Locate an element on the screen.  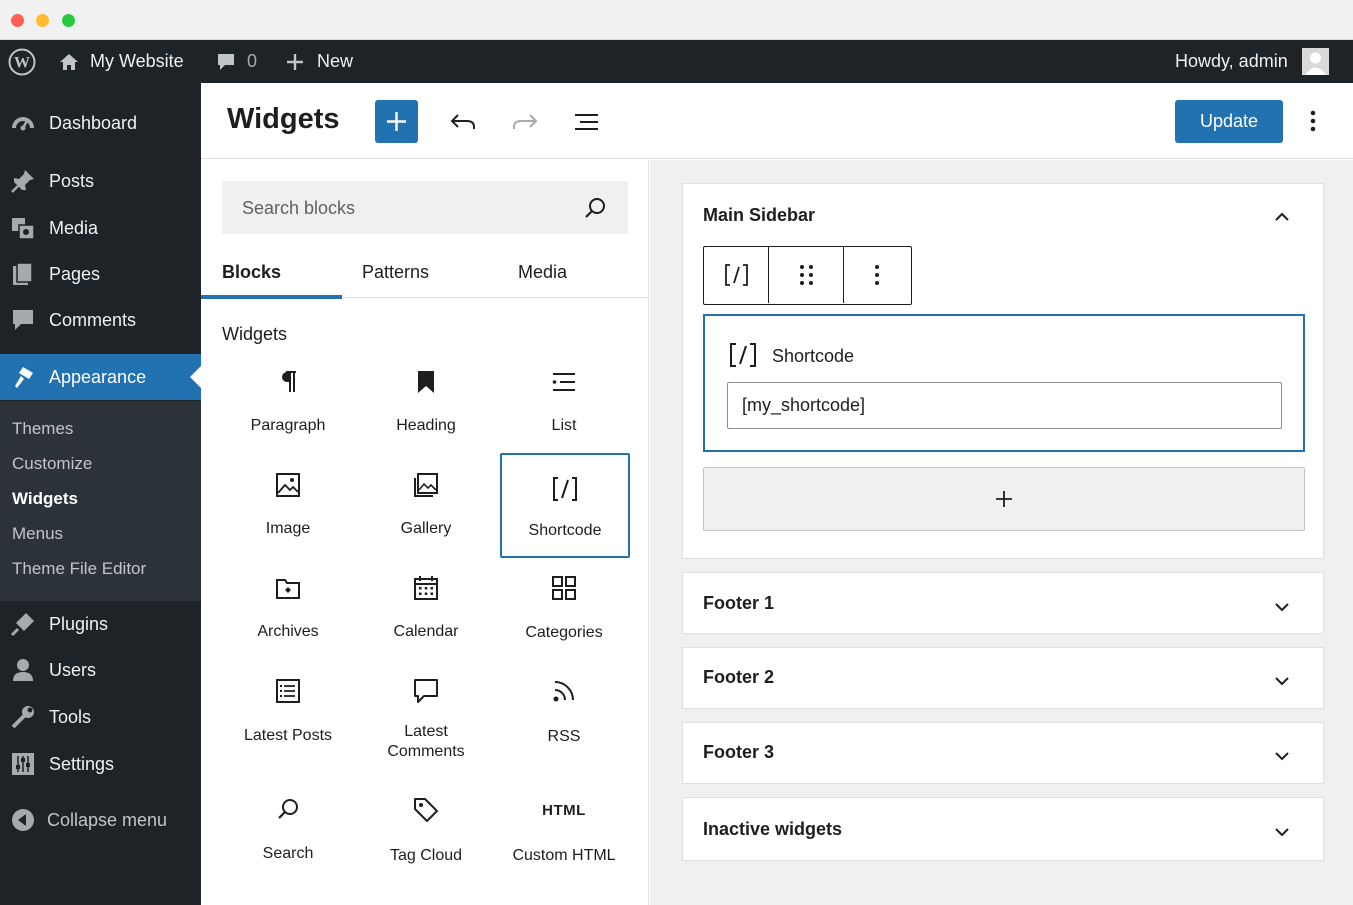
wrench-icon is located at coordinates (22, 717).